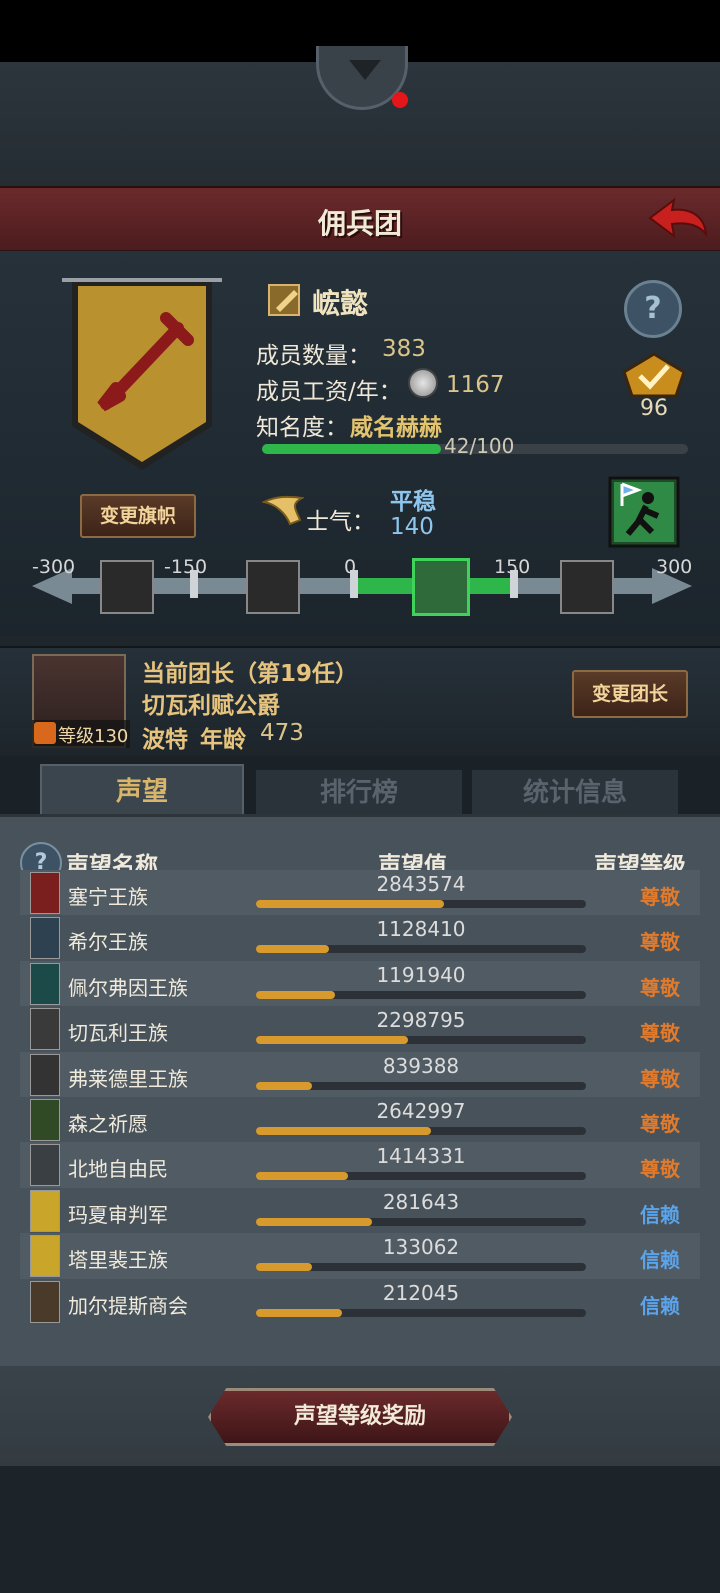 The height and width of the screenshot is (1593, 720). What do you see at coordinates (359, 223) in the screenshot?
I see `page-title: 佣兵团` at bounding box center [359, 223].